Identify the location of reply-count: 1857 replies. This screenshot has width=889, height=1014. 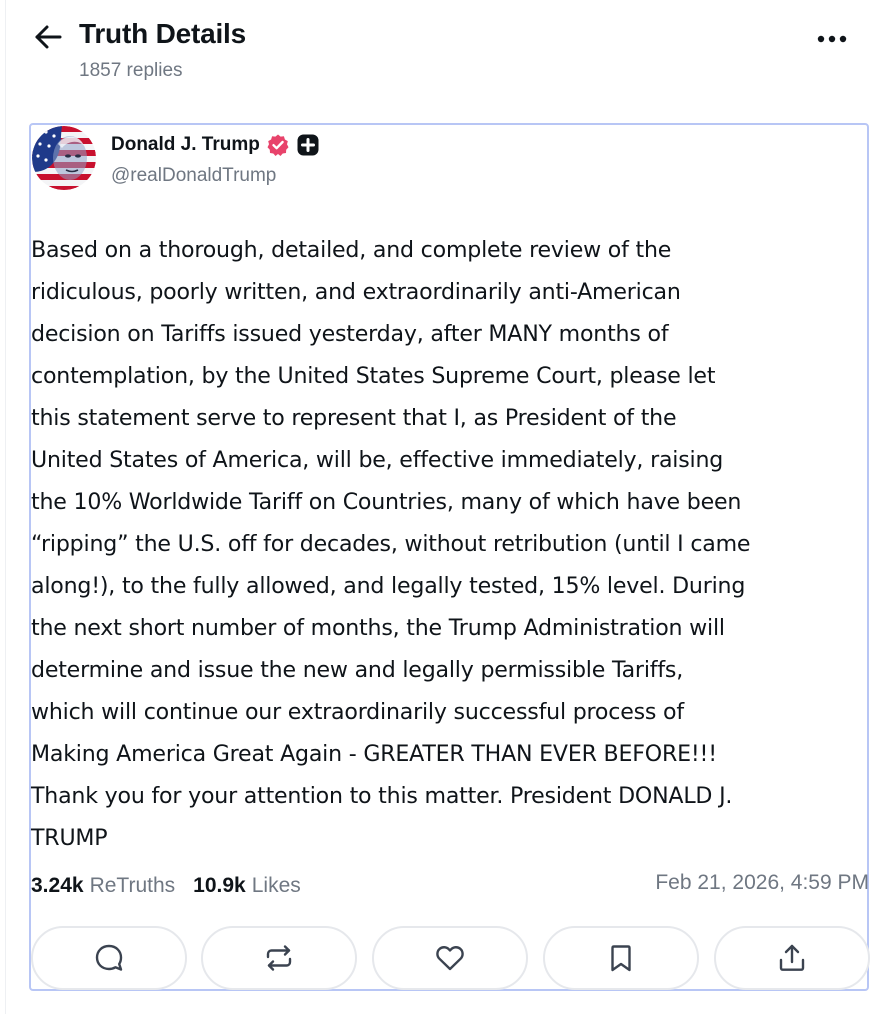
(131, 70).